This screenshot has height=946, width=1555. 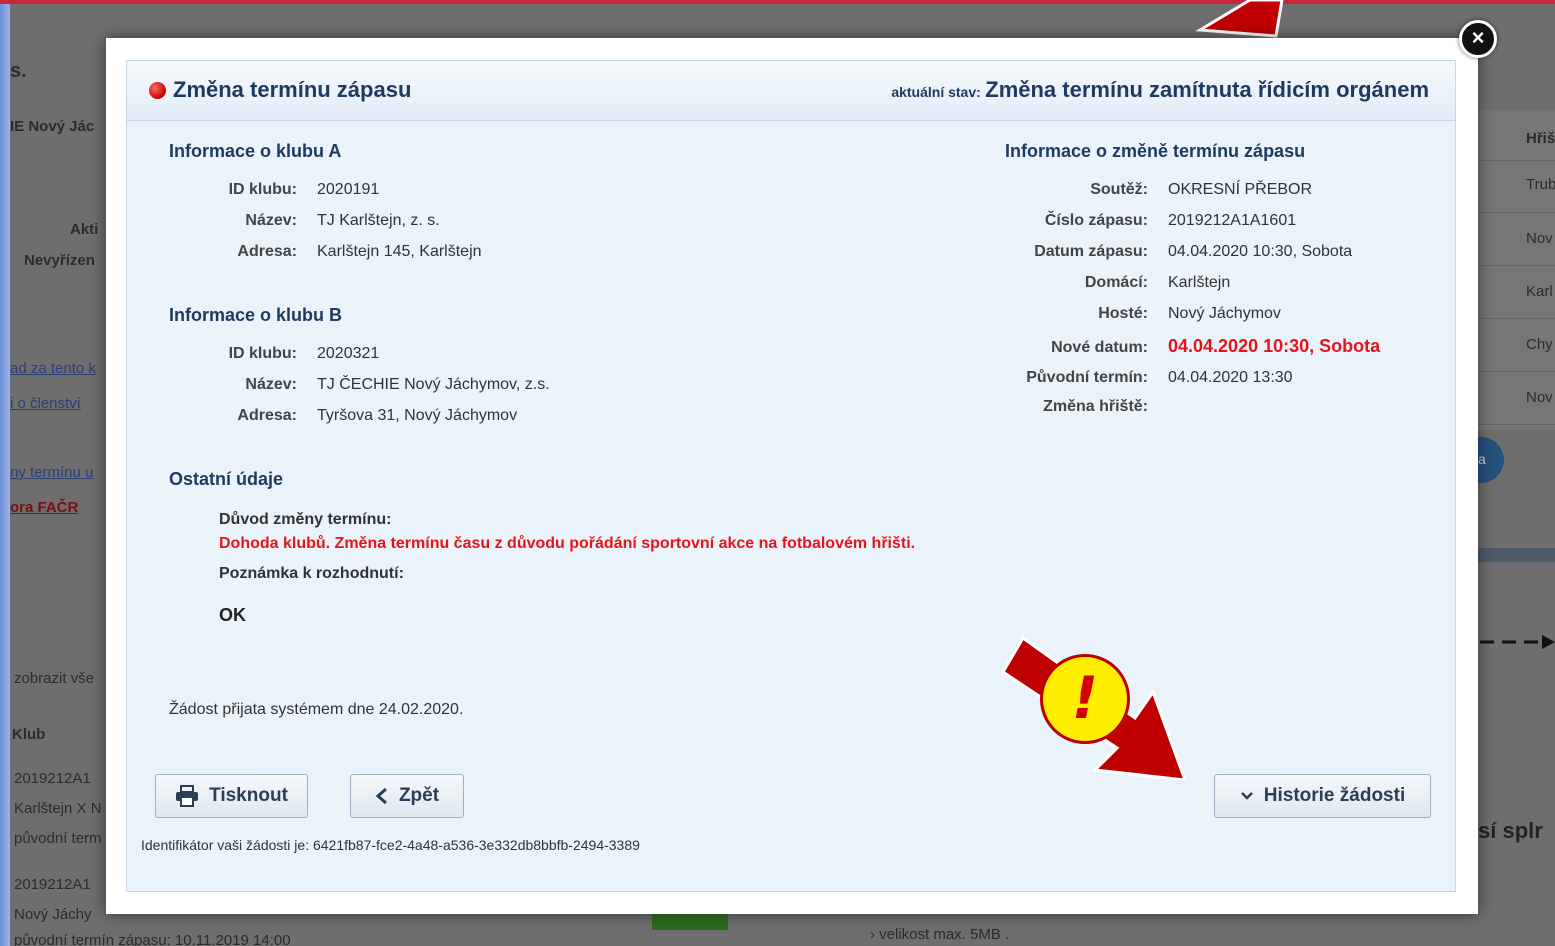 I want to click on history-button: Historie žádosti, so click(x=1322, y=796).